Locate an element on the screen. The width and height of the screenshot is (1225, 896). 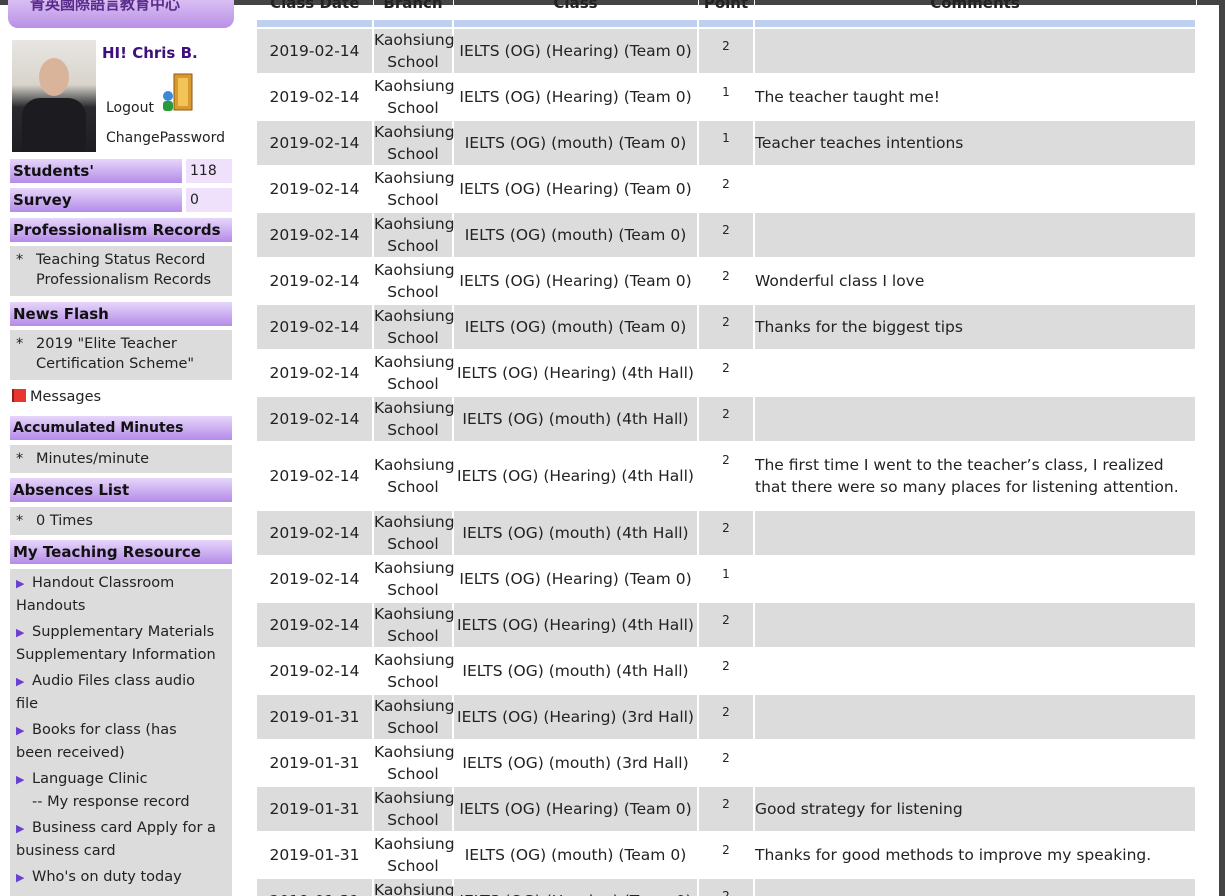
students-comments-link: Students' comments is located at coordinates (96, 181).